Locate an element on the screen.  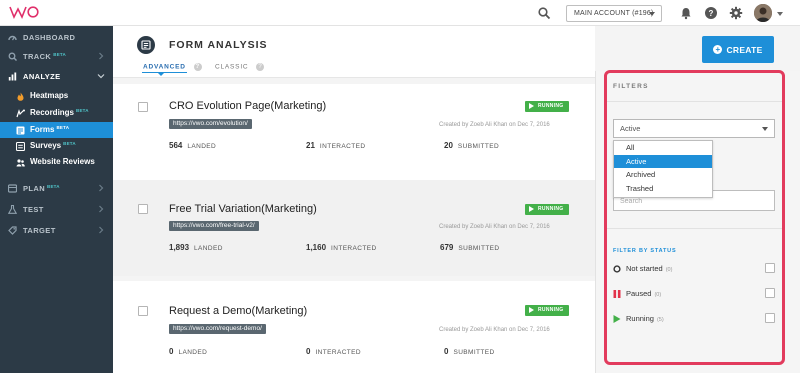
surveys-icon is located at coordinates (20, 146).